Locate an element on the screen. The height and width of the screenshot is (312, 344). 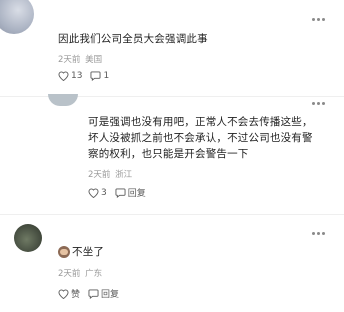
comment-actions: 13 1 is located at coordinates (87, 76).